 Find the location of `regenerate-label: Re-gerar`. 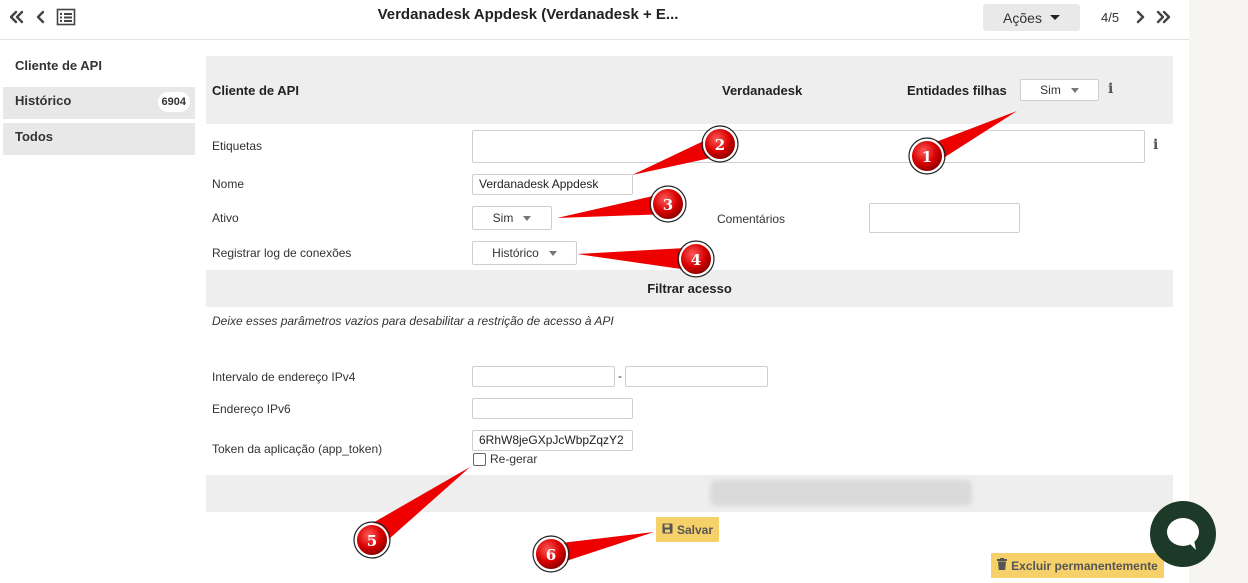

regenerate-label: Re-gerar is located at coordinates (514, 459).